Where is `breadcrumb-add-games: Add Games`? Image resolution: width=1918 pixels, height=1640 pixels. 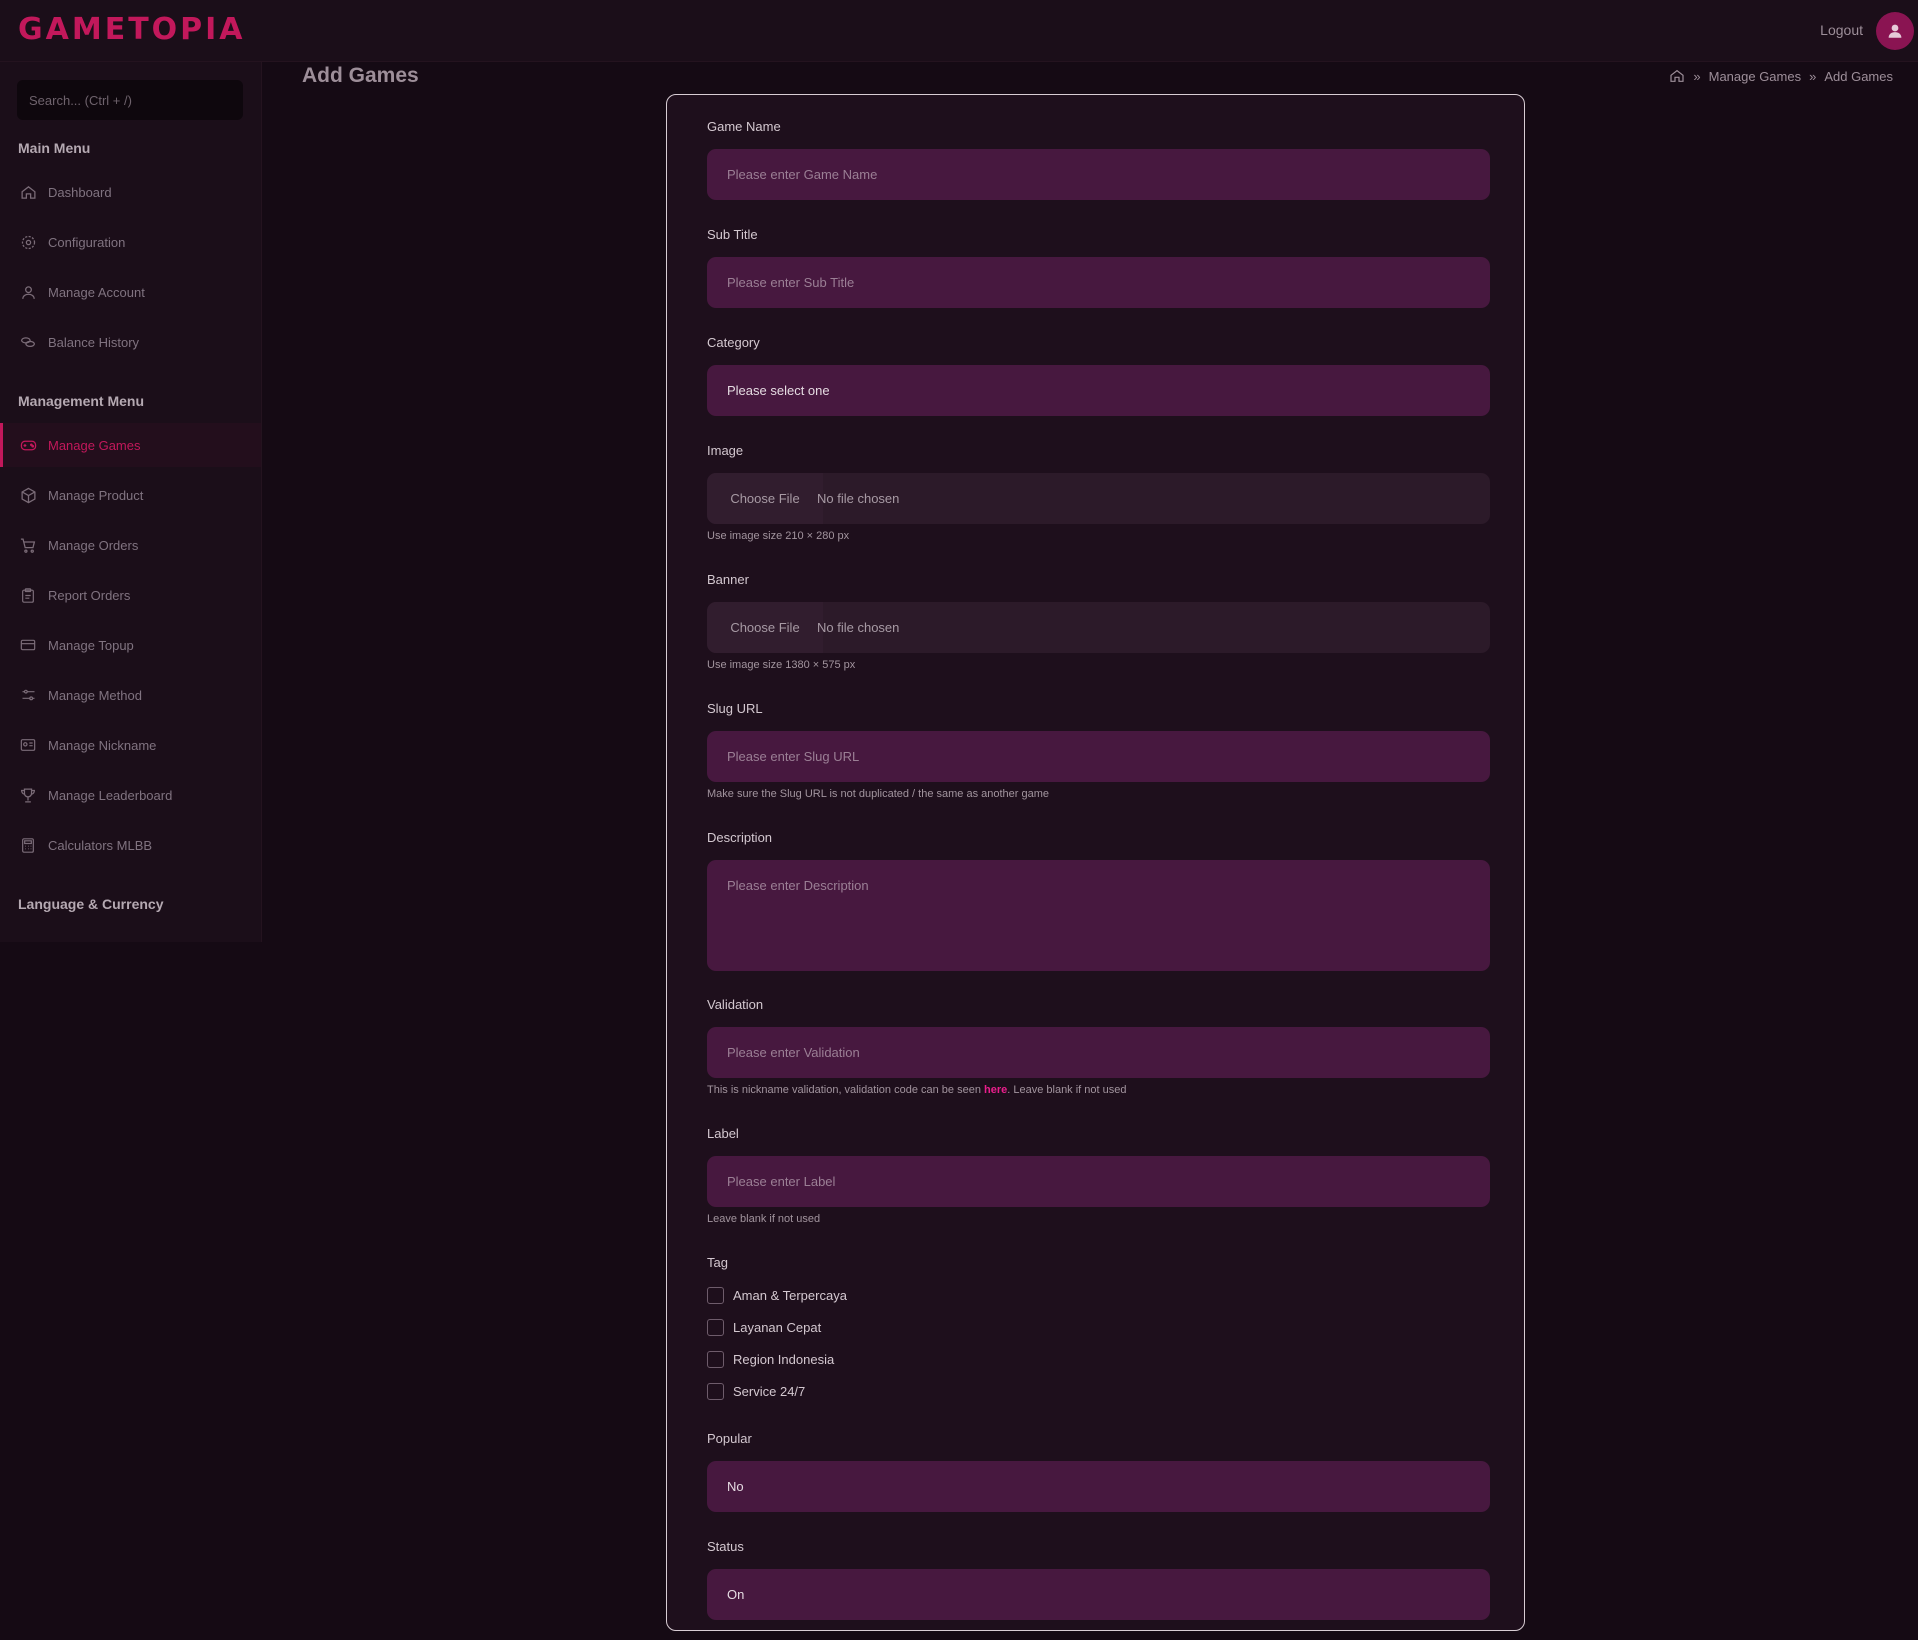
breadcrumb-add-games: Add Games is located at coordinates (1858, 76).